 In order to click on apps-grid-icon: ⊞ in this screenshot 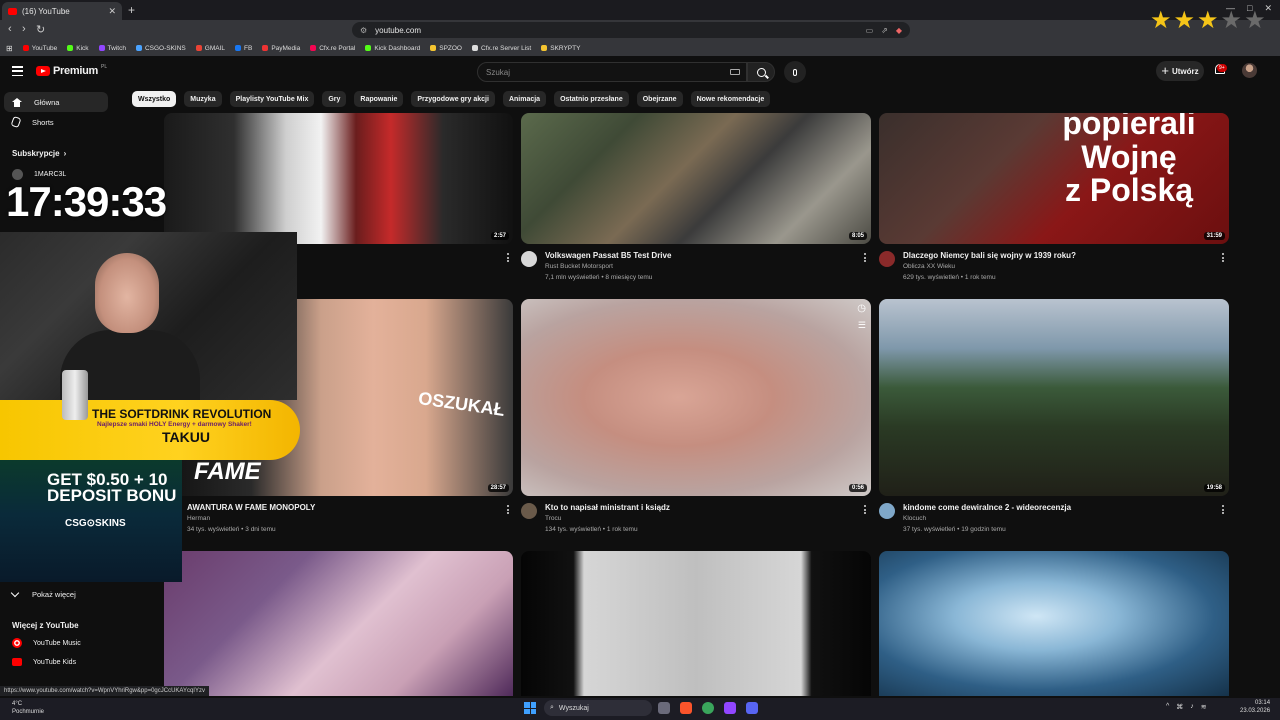, I will do `click(9, 48)`.